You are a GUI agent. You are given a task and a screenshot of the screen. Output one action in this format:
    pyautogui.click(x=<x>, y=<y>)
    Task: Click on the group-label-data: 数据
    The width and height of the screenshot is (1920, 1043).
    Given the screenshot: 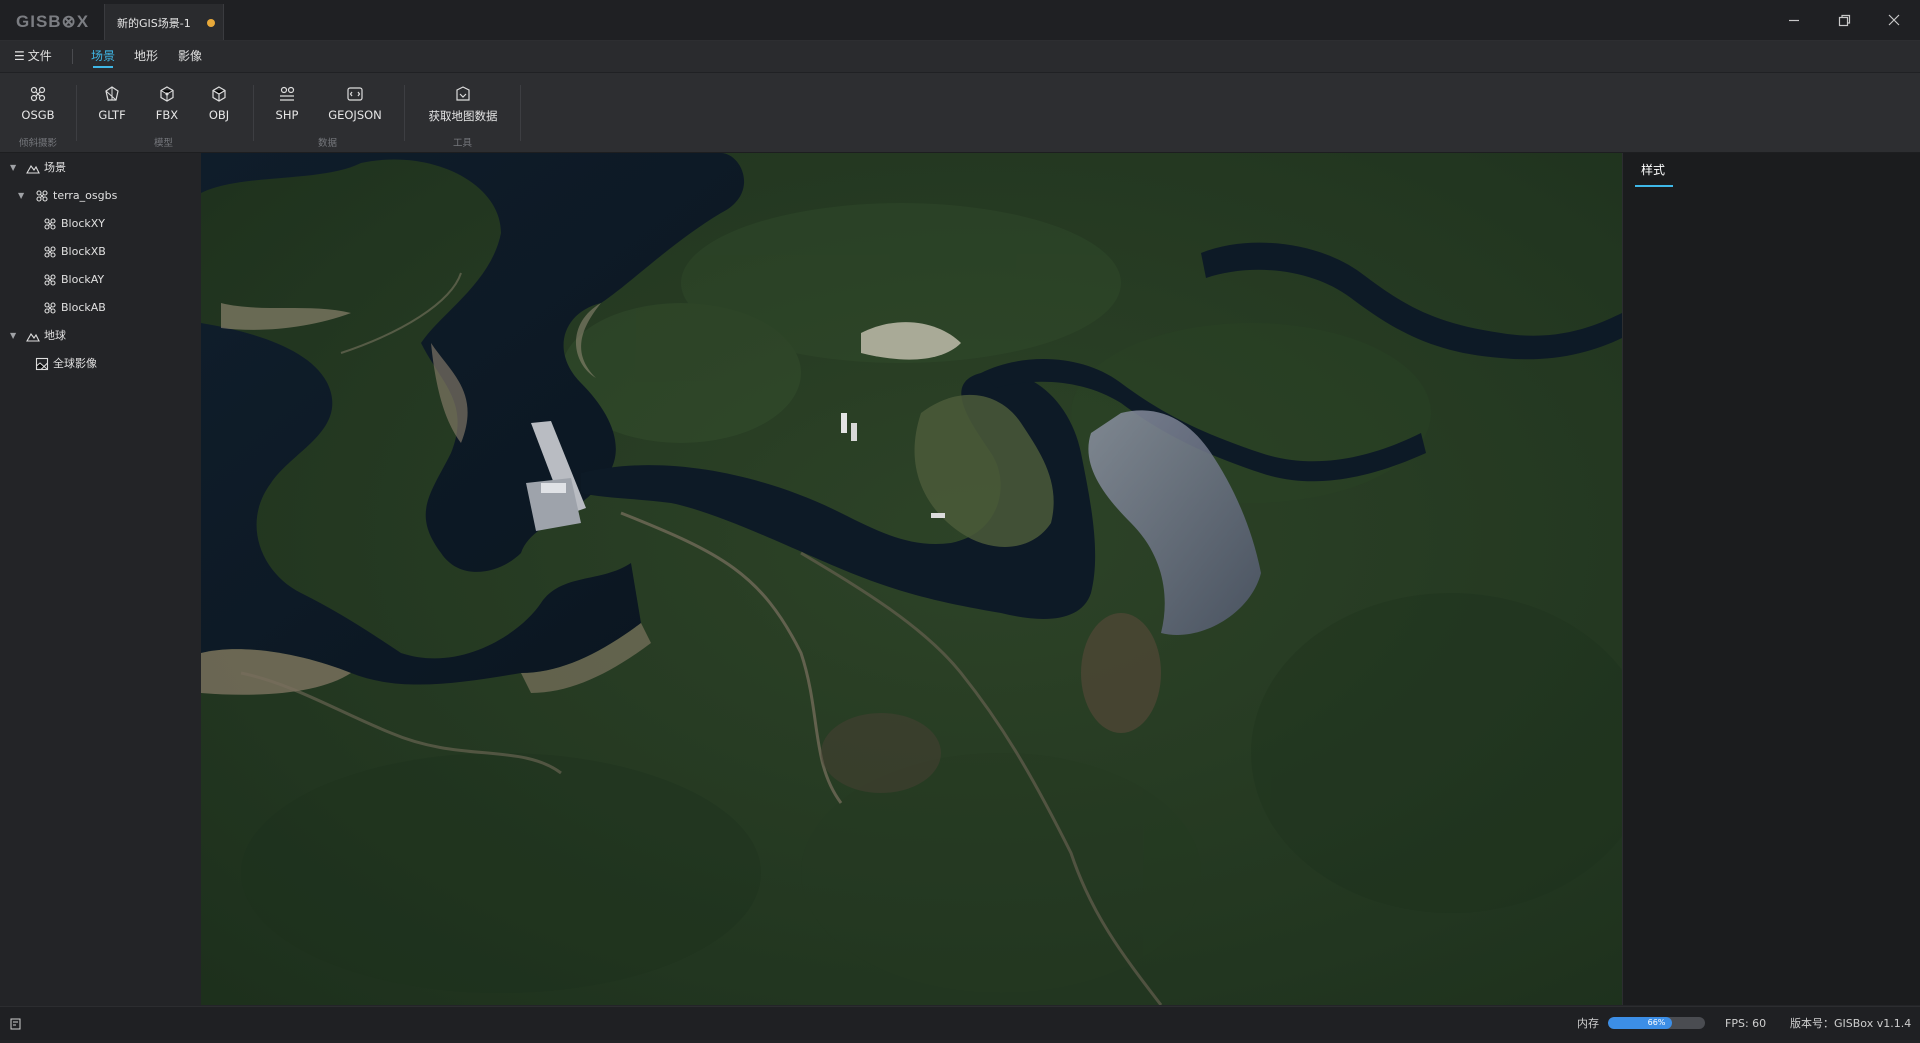 What is the action you would take?
    pyautogui.click(x=328, y=143)
    